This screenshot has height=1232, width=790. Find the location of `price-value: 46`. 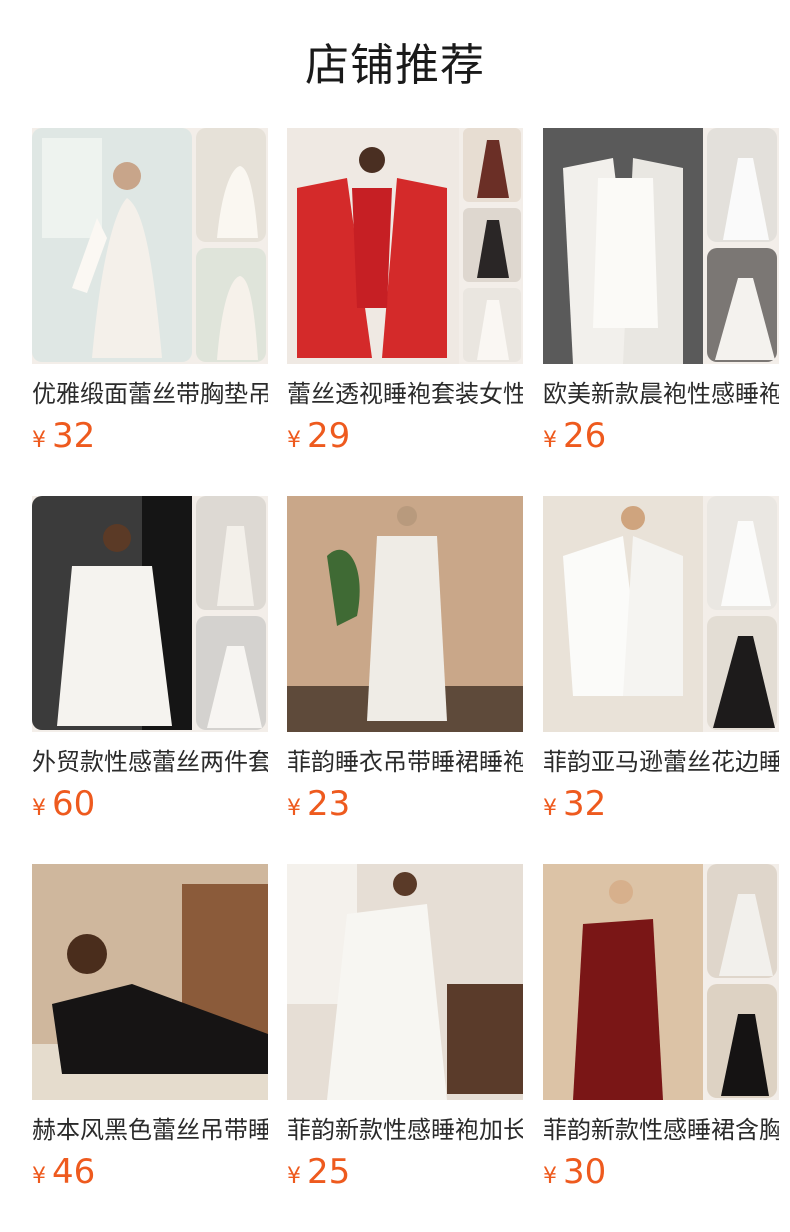

price-value: 46 is located at coordinates (74, 1172).